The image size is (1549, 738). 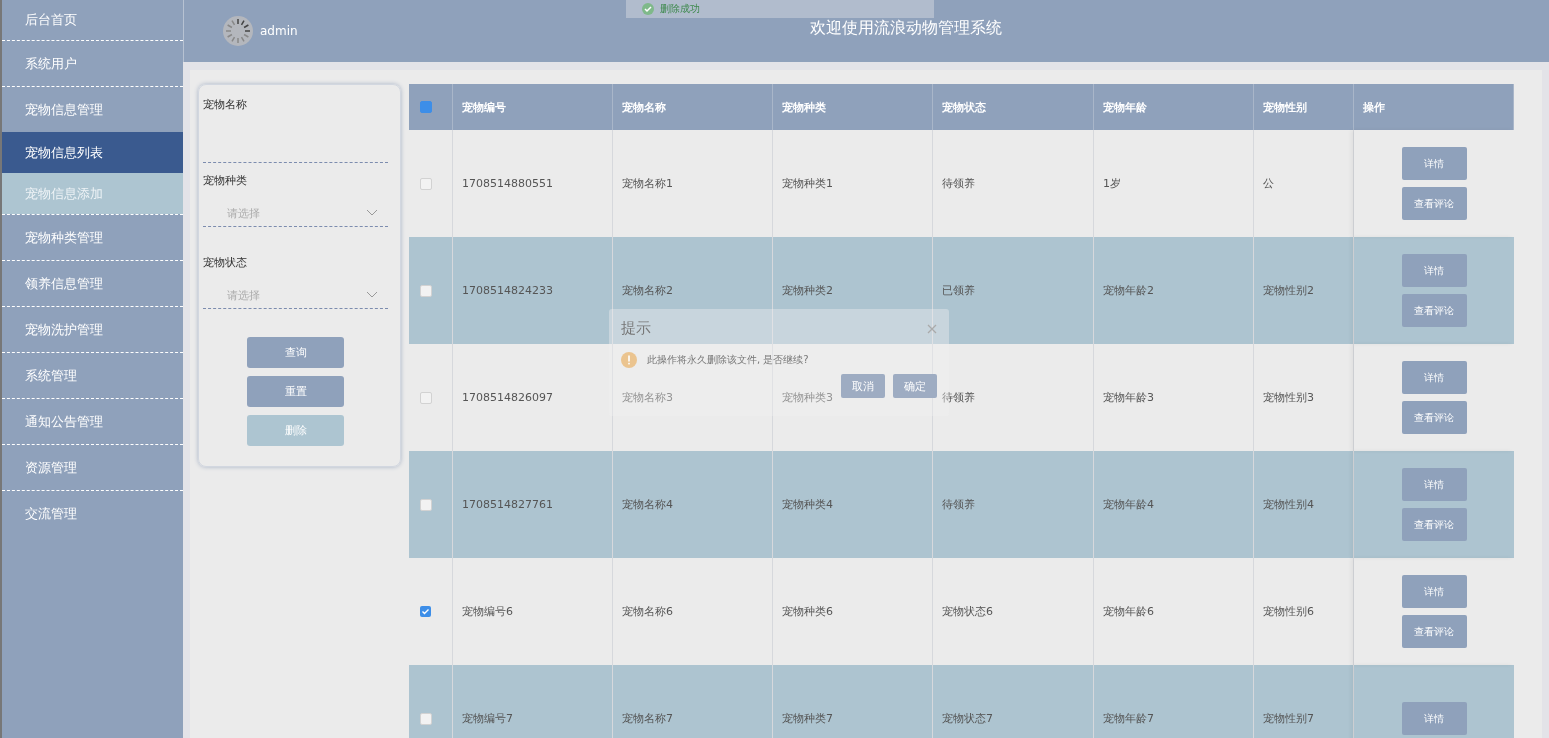 I want to click on table-cell: 公, so click(x=1268, y=183).